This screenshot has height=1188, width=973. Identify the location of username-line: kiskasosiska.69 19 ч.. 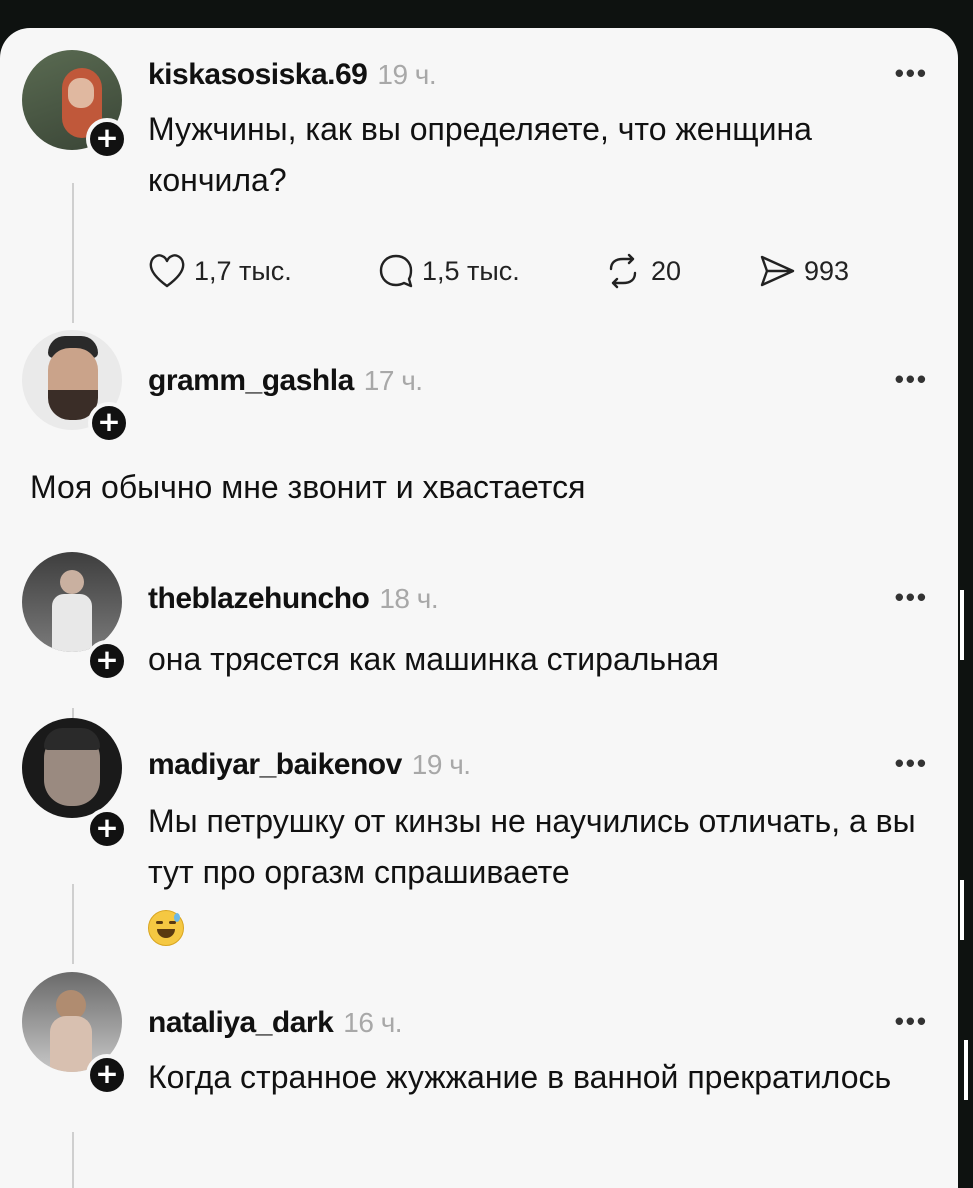
(292, 75).